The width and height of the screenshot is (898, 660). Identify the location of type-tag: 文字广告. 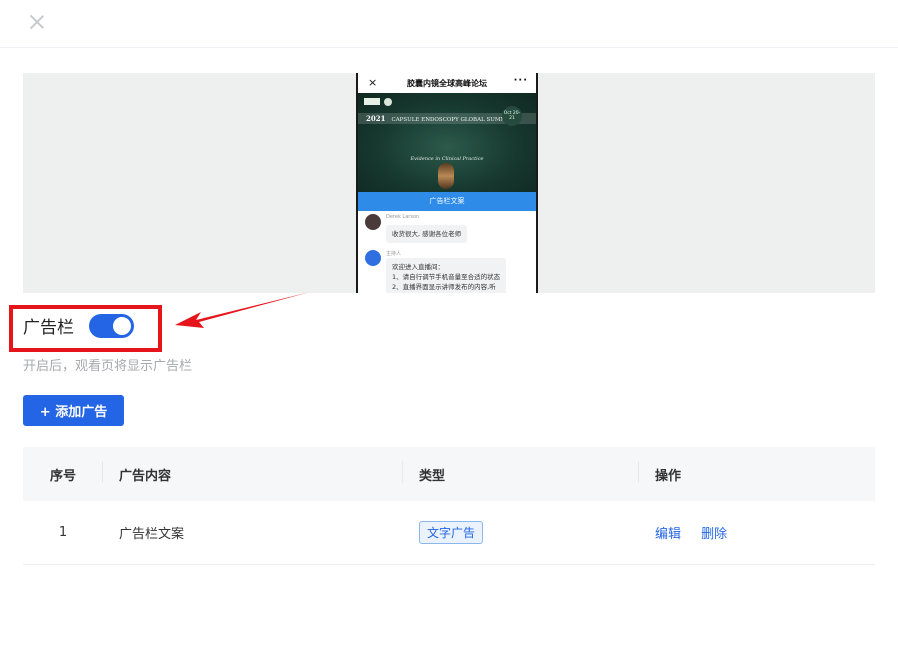
(451, 532).